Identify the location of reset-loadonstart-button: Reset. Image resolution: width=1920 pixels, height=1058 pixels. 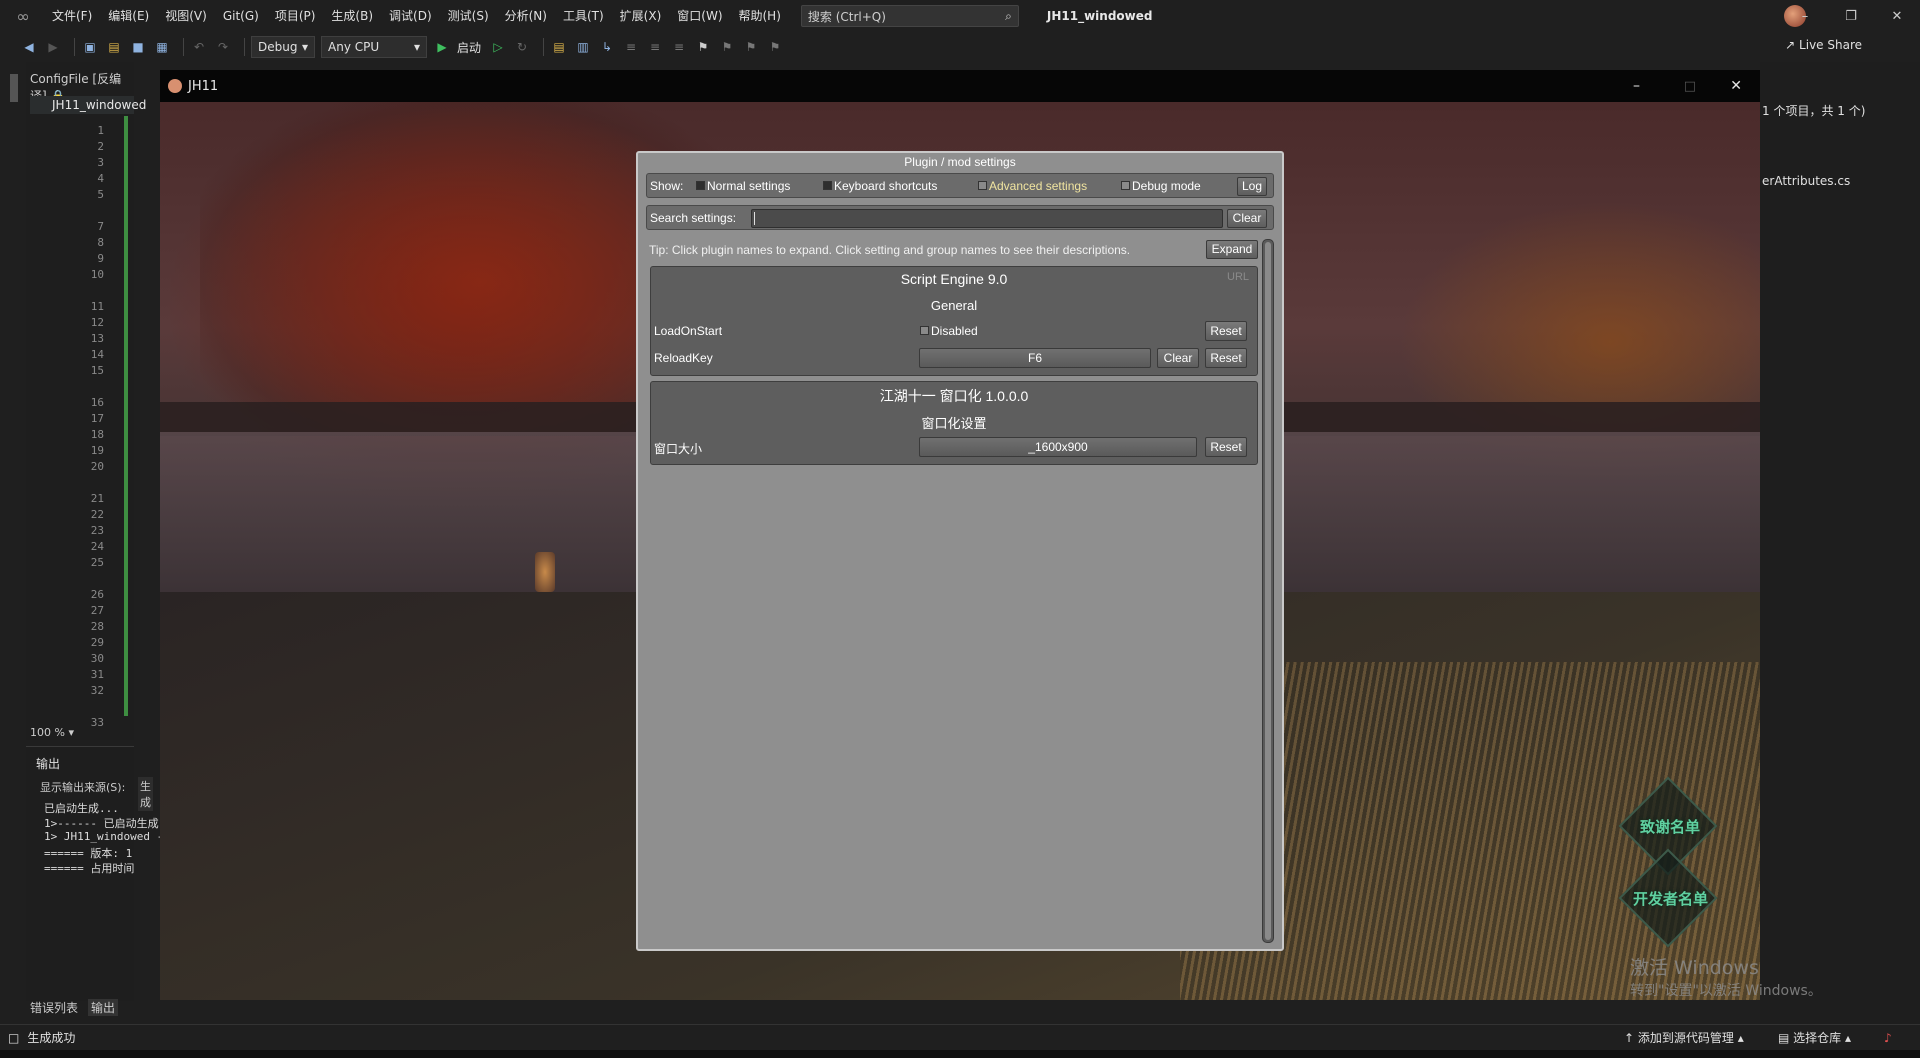
(1226, 331).